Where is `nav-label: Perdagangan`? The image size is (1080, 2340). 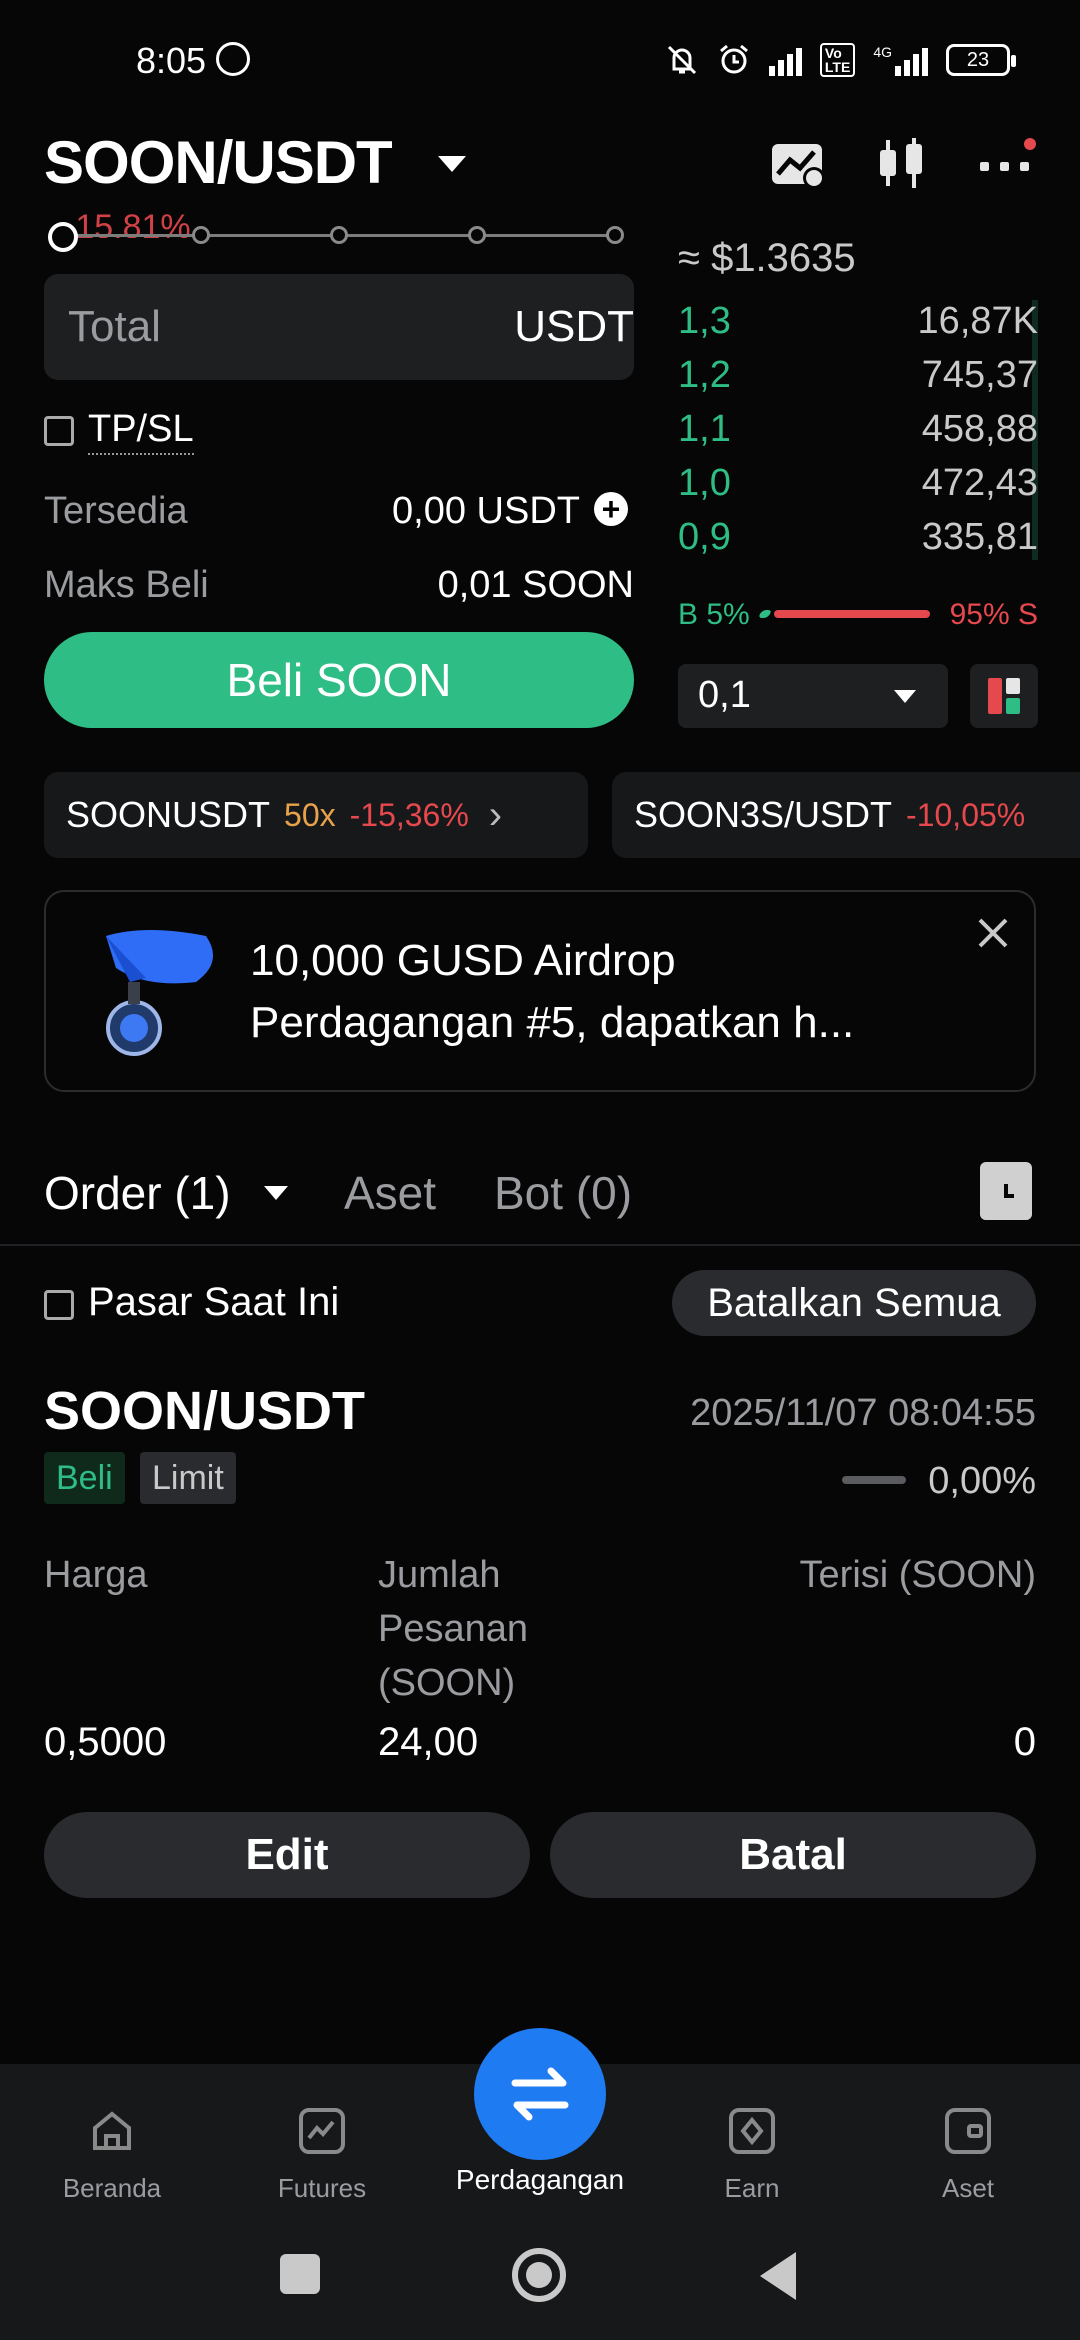 nav-label: Perdagangan is located at coordinates (540, 2180).